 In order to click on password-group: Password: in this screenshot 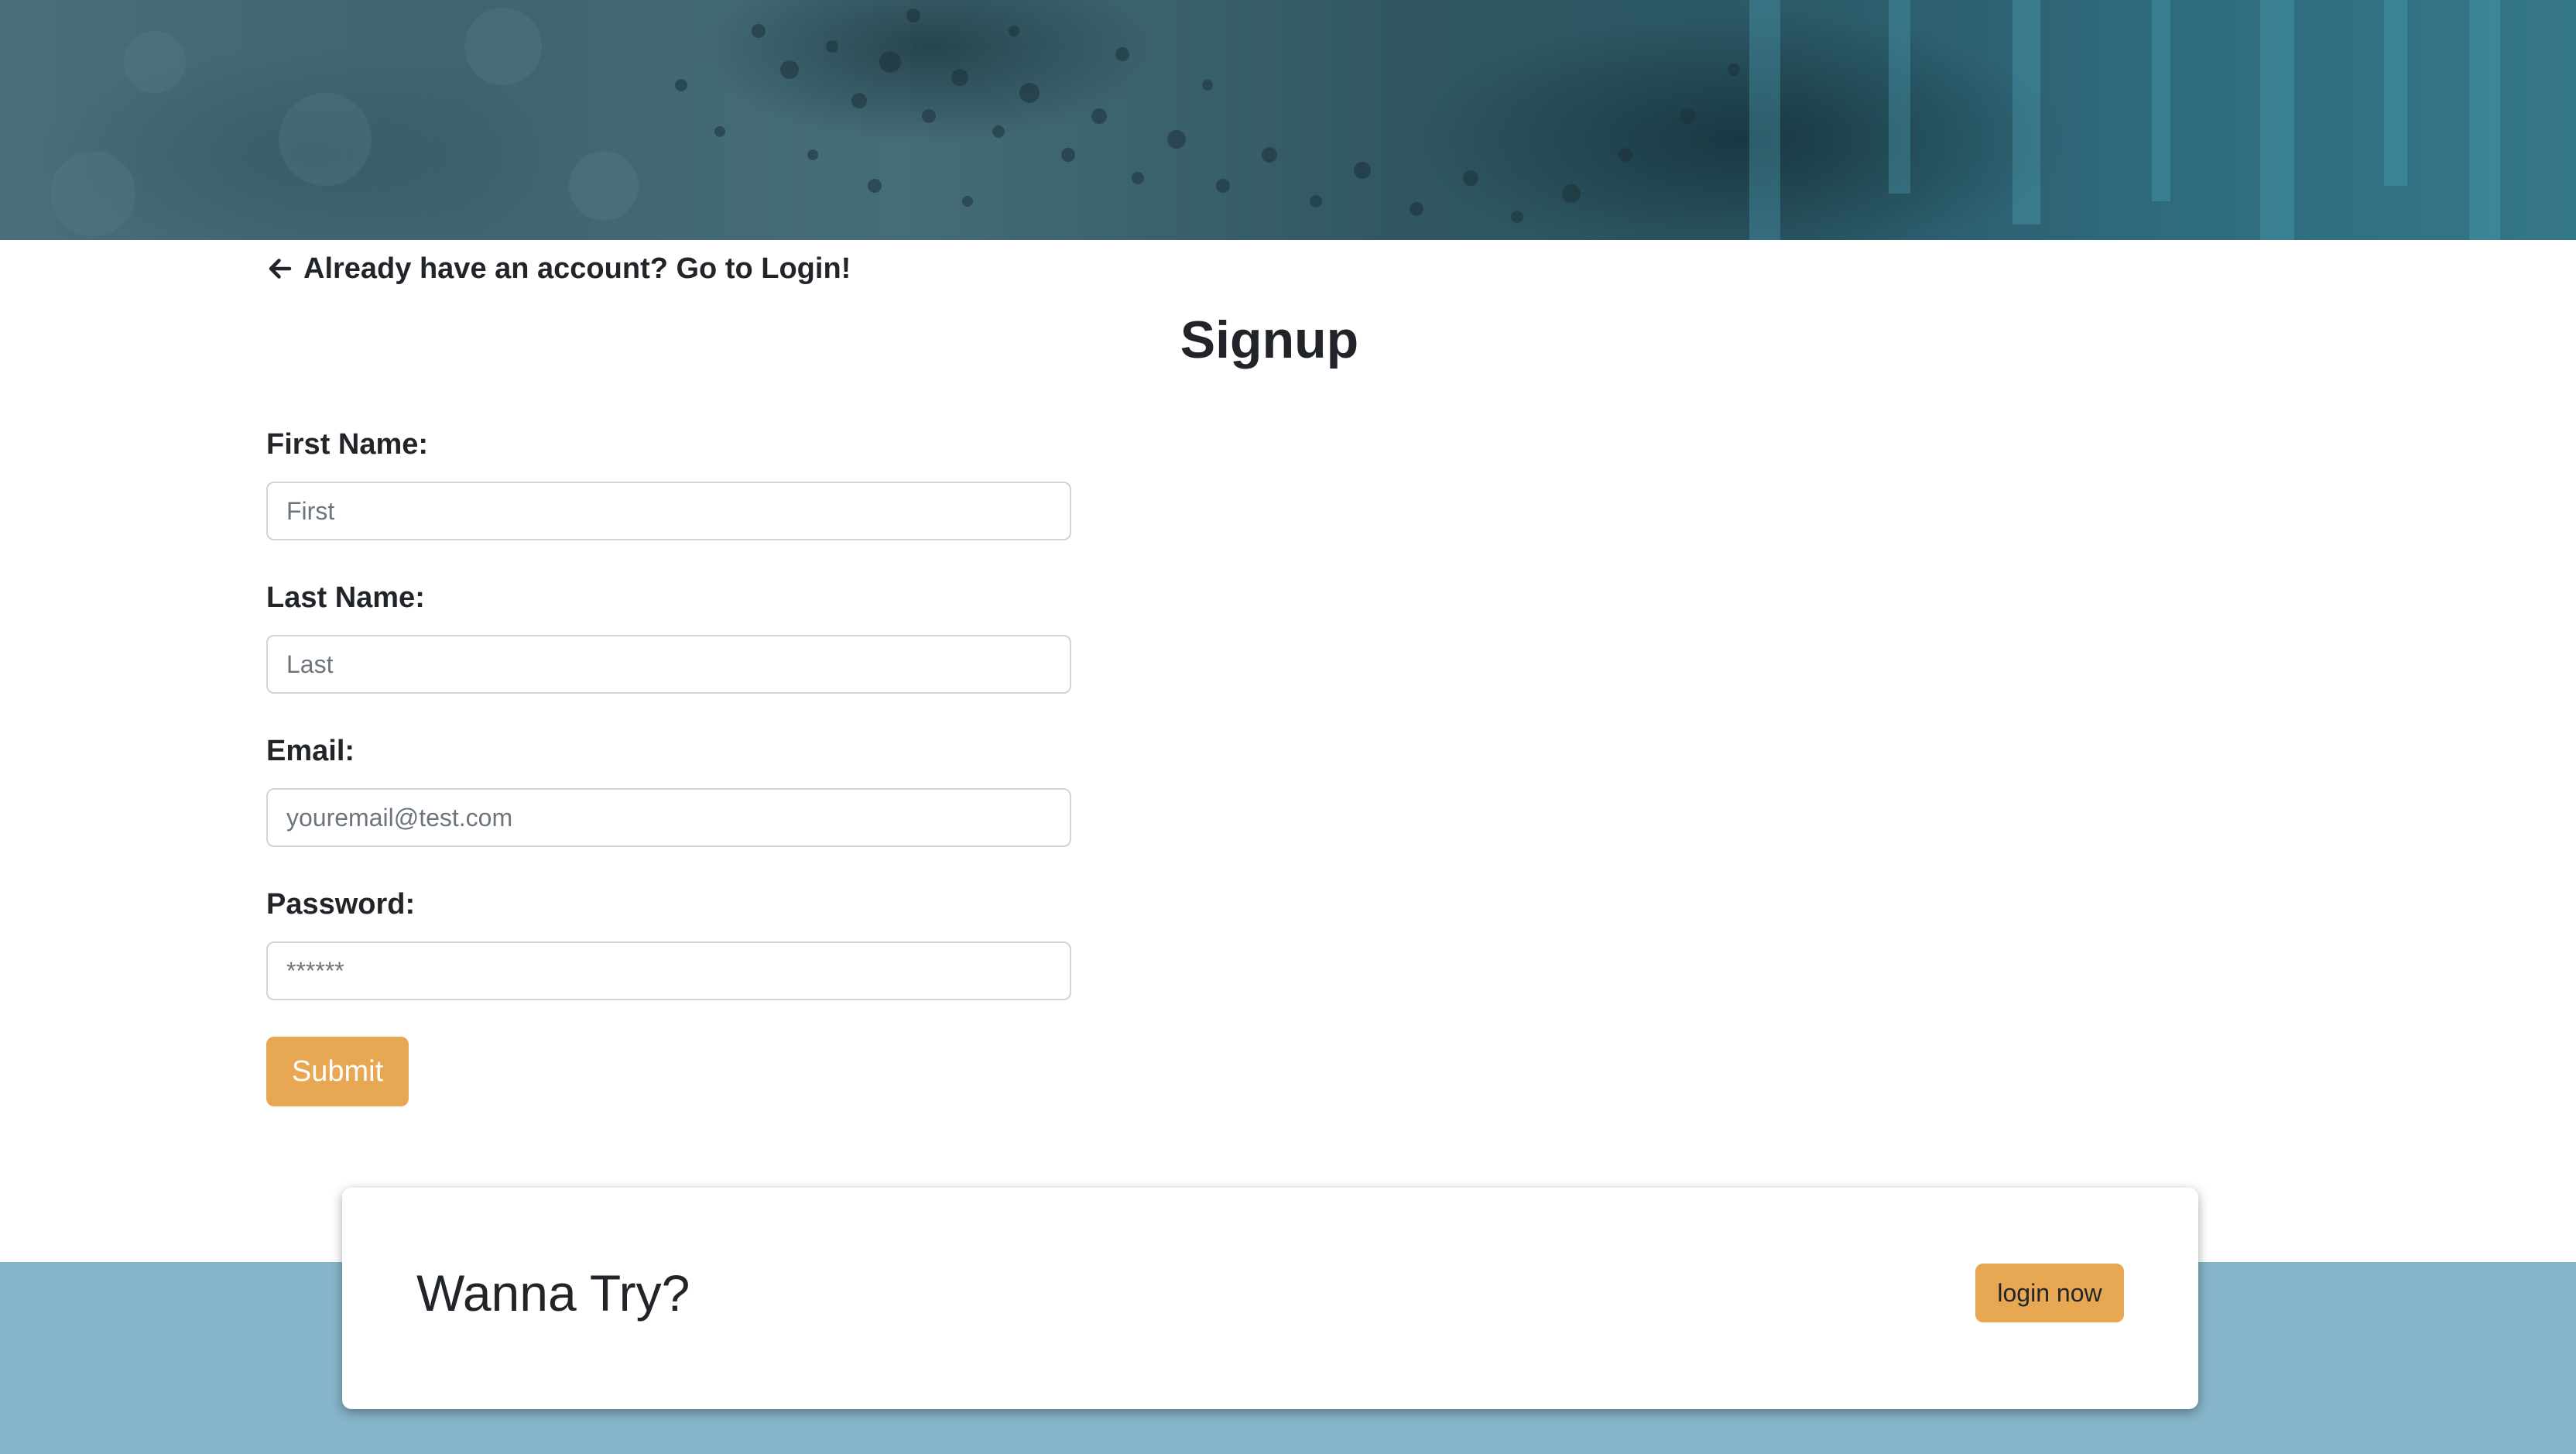, I will do `click(668, 942)`.